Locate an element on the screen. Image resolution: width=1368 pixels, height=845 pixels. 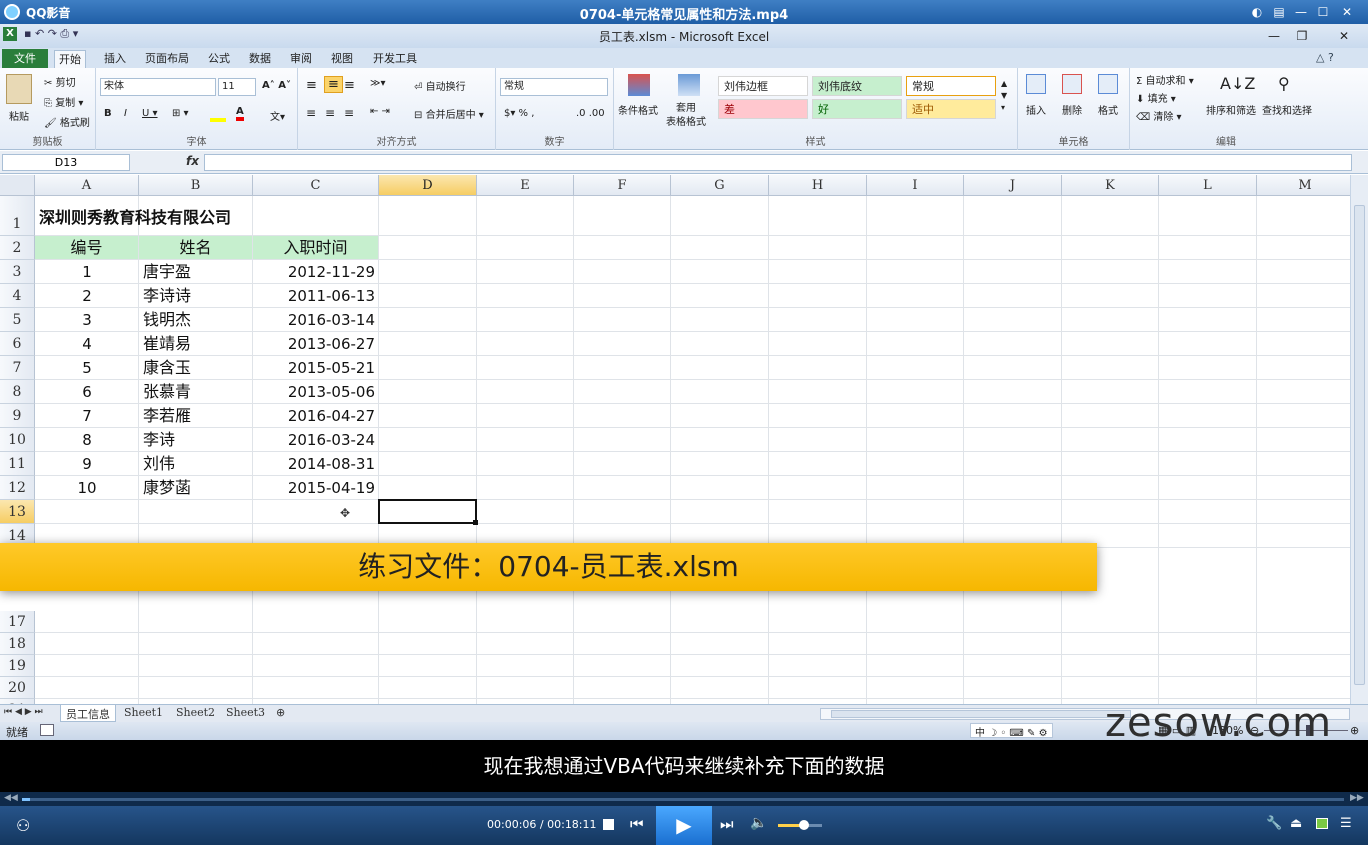
wrap-text-button: ⏎ 自动换行 is located at coordinates (440, 85).